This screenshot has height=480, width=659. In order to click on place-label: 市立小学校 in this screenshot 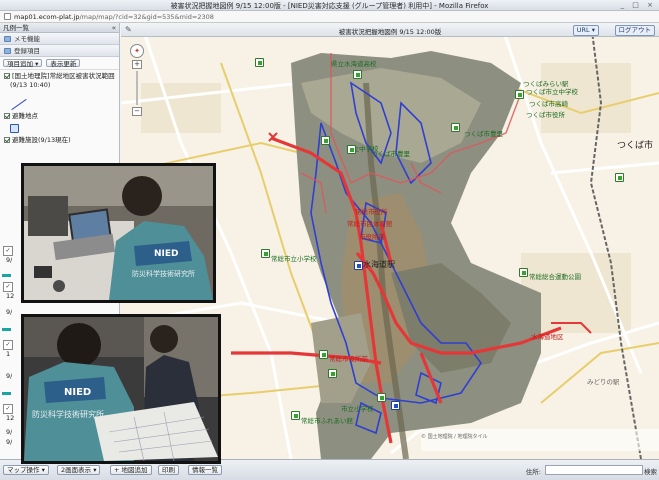, I will do `click(357, 409)`.